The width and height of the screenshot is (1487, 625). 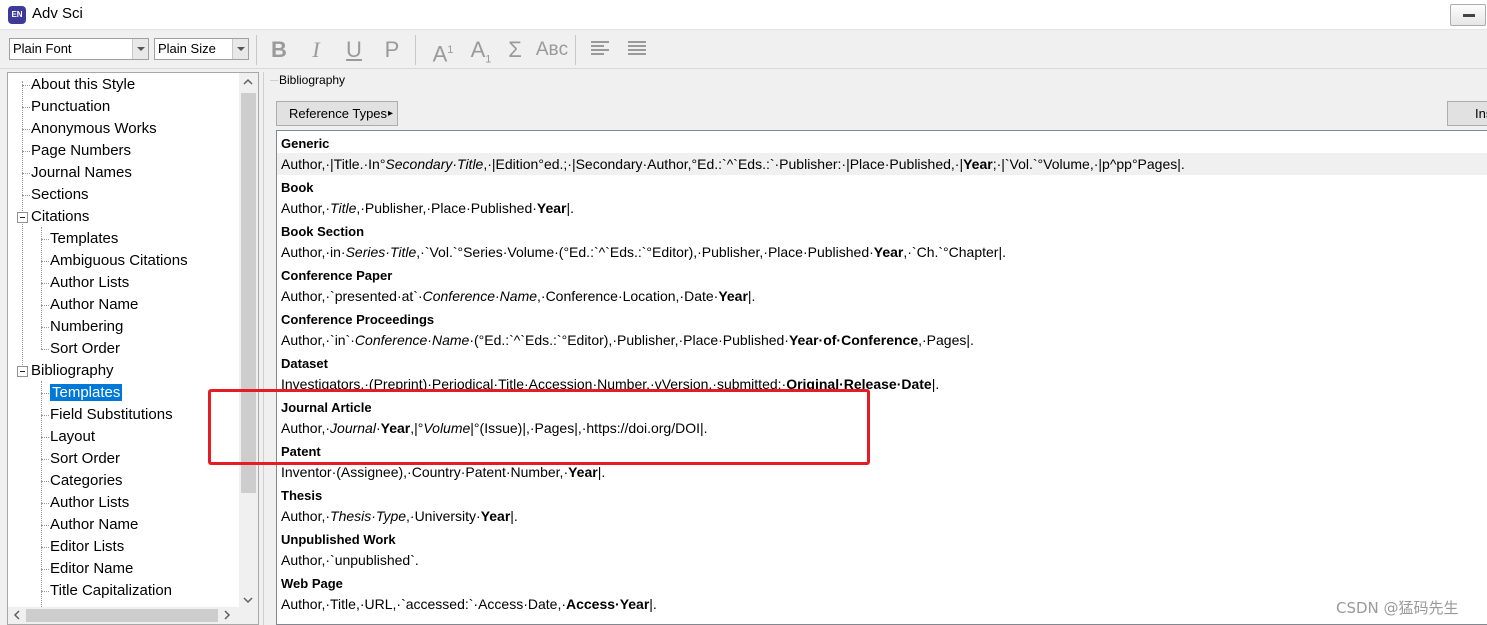 I want to click on reference-types-button: Reference Types, so click(x=337, y=113).